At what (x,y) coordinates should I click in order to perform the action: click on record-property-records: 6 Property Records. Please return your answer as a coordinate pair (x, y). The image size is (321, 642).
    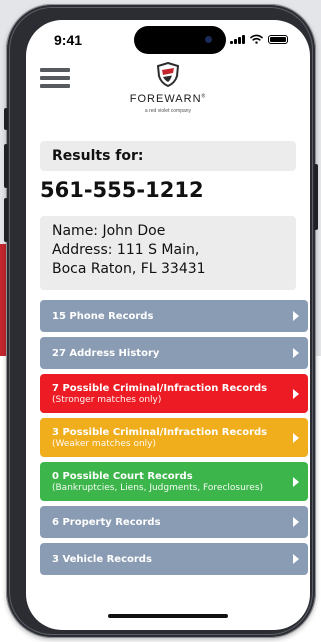
    Looking at the image, I should click on (174, 522).